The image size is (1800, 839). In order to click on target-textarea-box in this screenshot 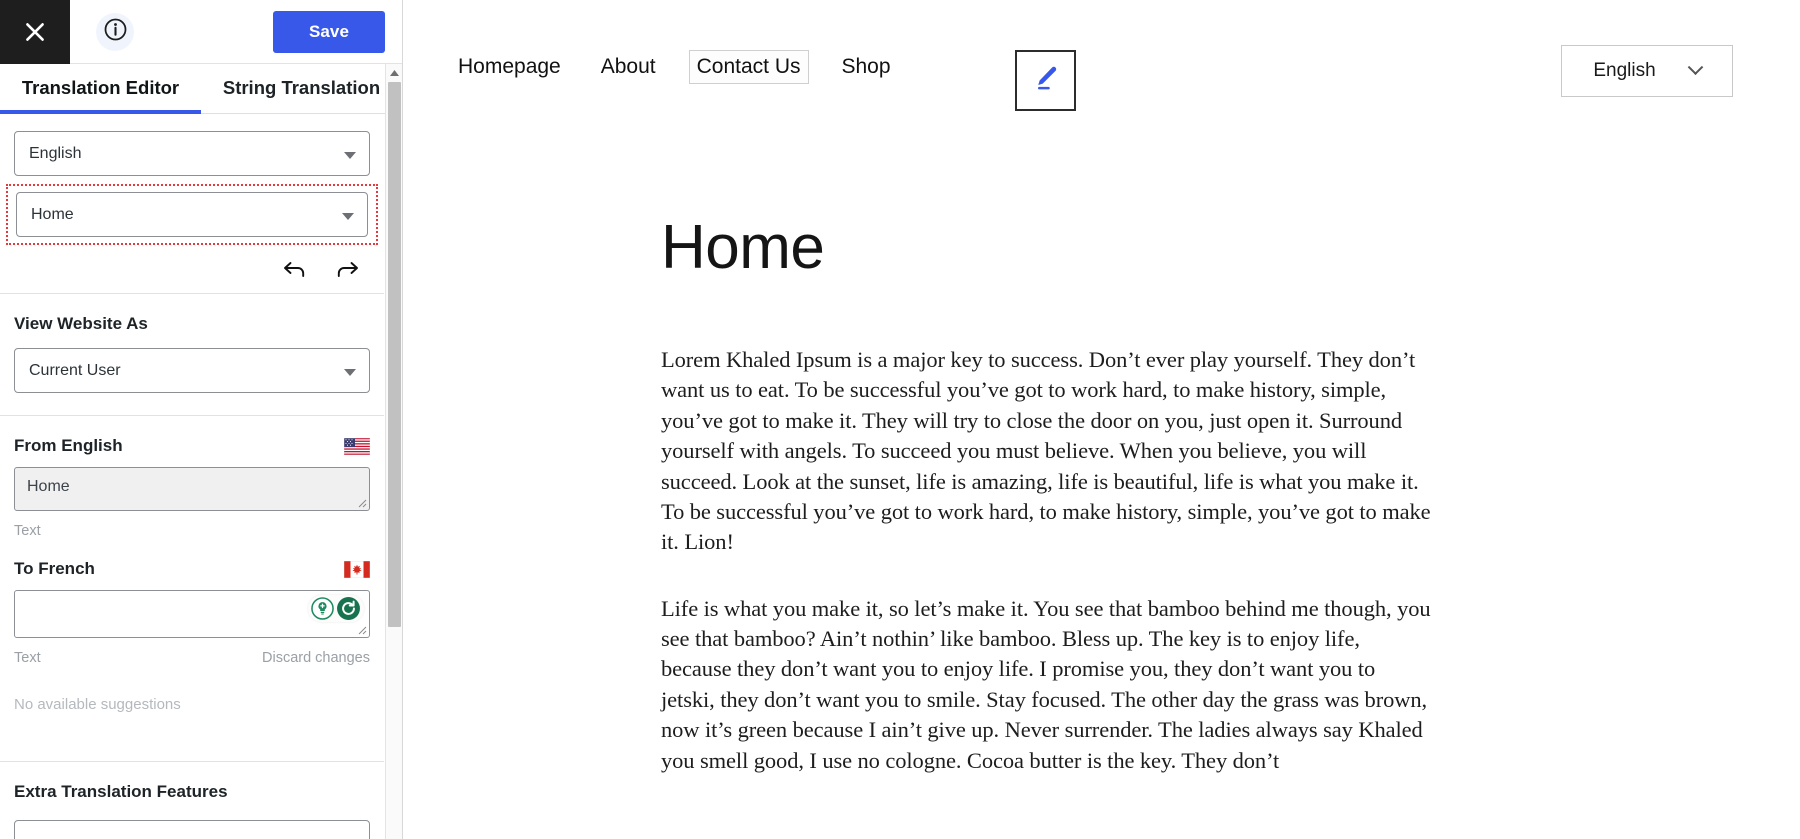, I will do `click(192, 616)`.